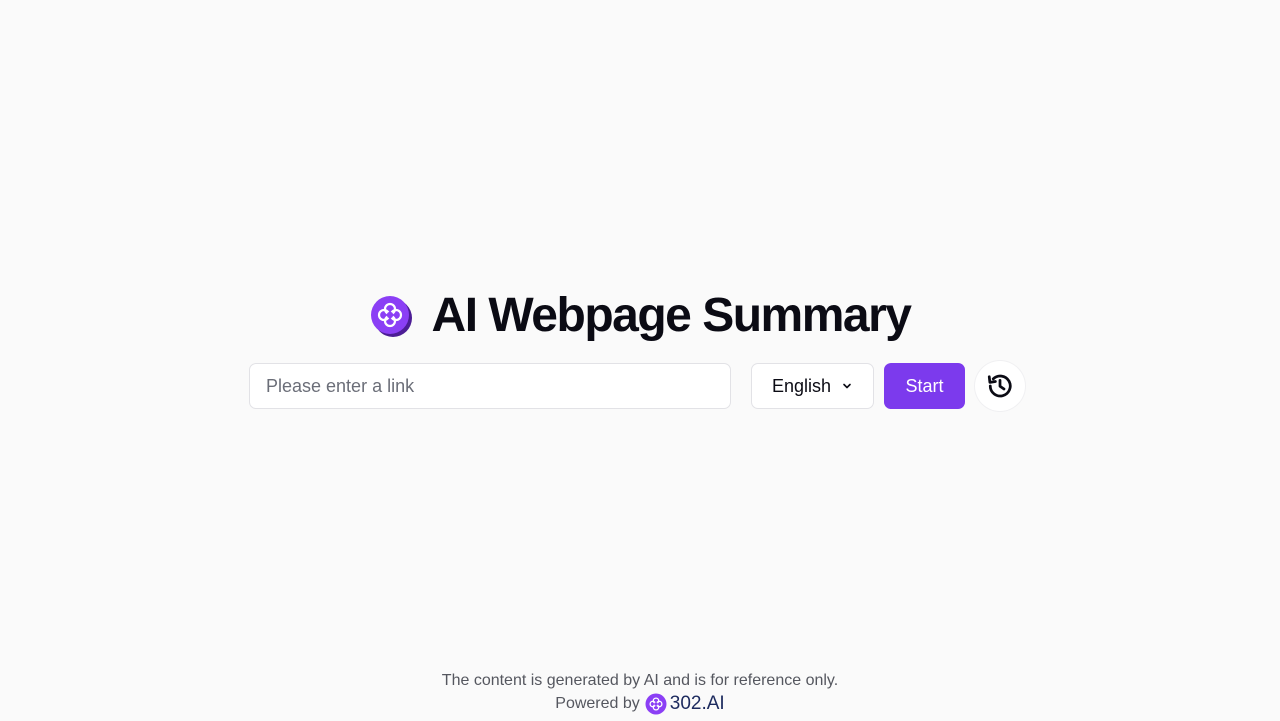 This screenshot has width=1280, height=721. Describe the element at coordinates (391, 316) in the screenshot. I see `flower-logo-icon` at that location.